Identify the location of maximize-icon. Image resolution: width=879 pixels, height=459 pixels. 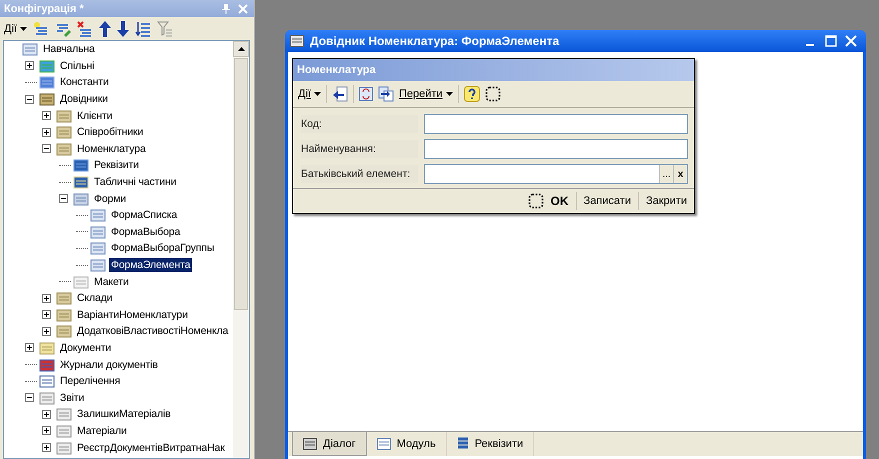
(831, 41).